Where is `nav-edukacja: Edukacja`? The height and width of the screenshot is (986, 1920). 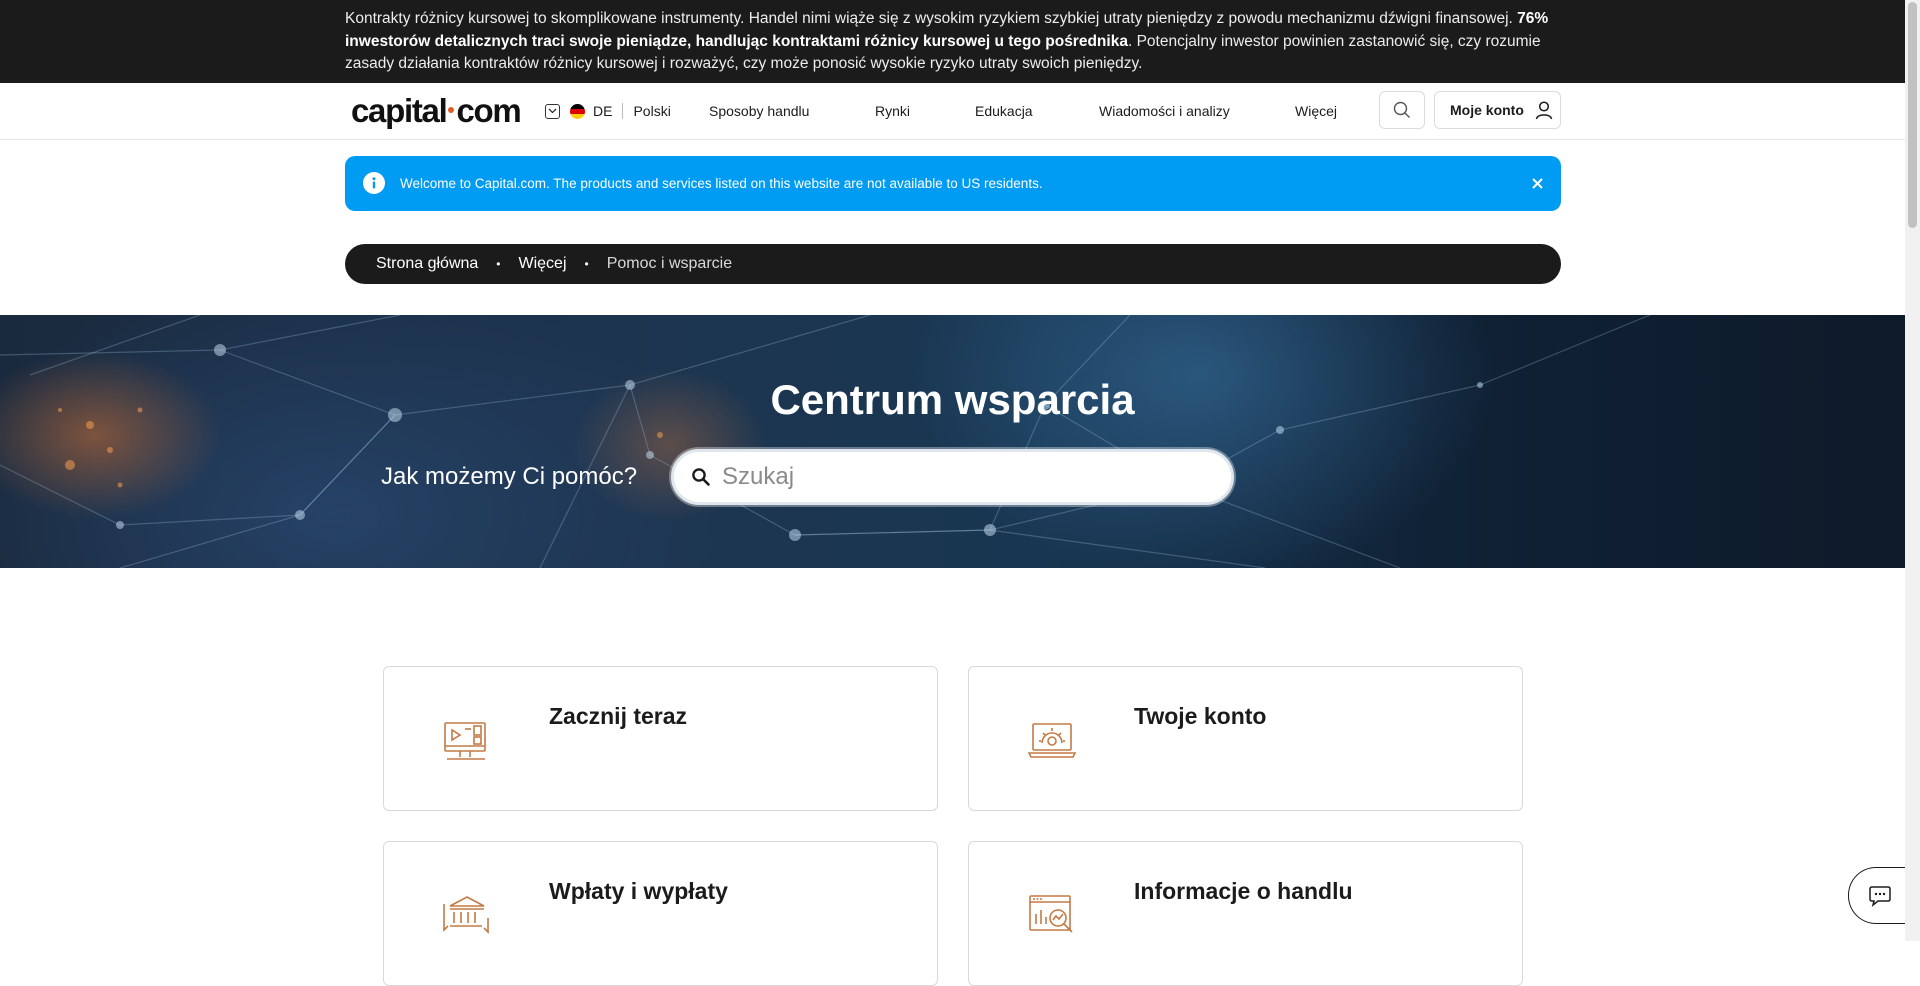
nav-edukacja: Edukacja is located at coordinates (1004, 111).